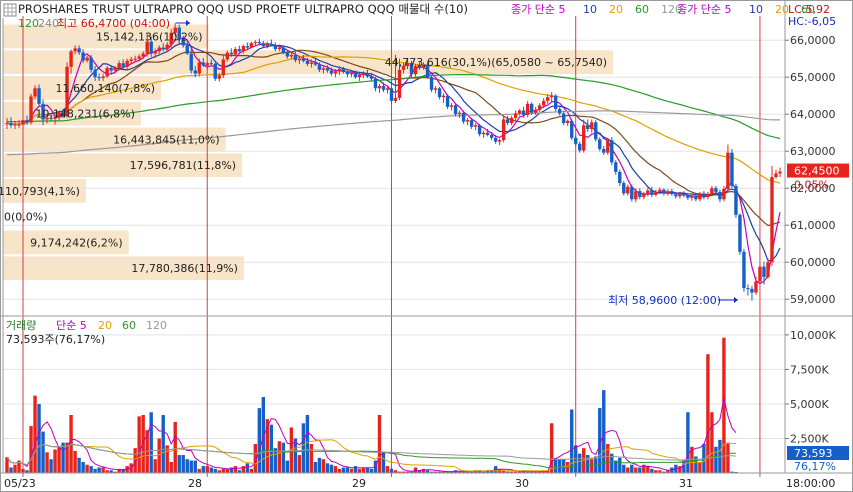 Image resolution: width=853 pixels, height=492 pixels. What do you see at coordinates (195, 483) in the screenshot?
I see `x-axis-label: 28` at bounding box center [195, 483].